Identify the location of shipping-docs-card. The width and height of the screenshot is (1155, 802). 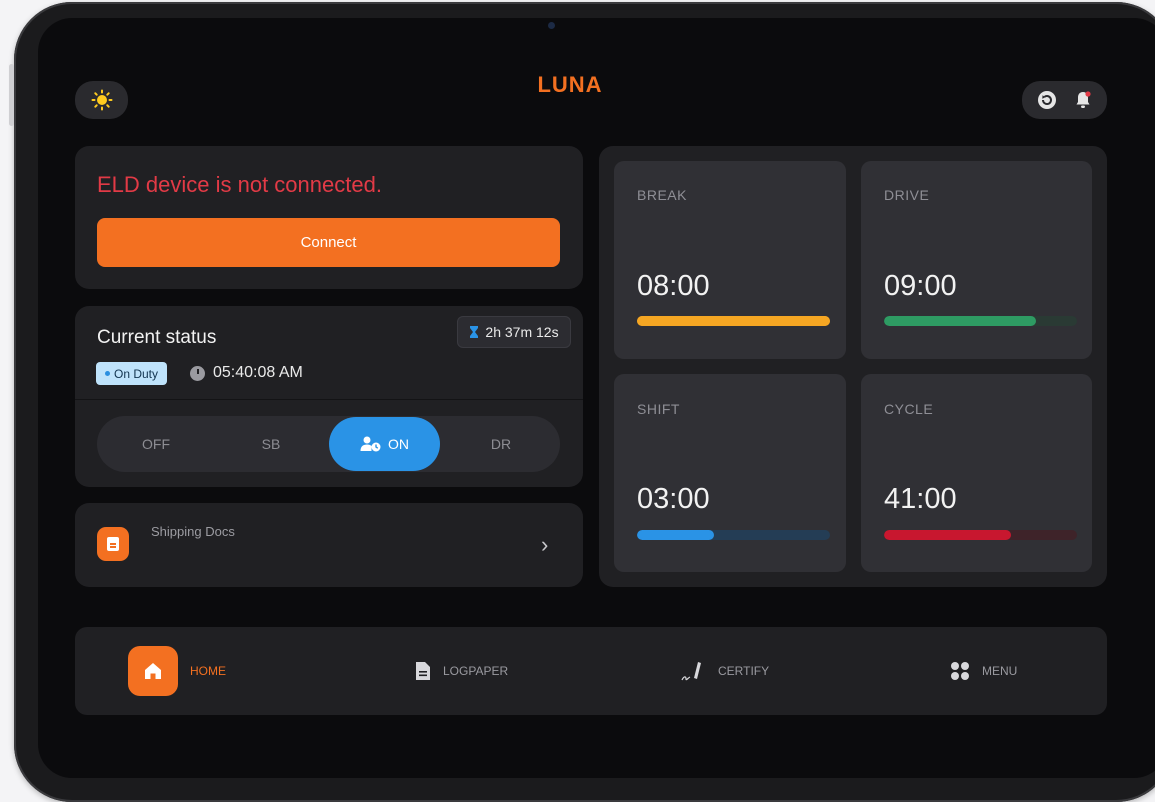
(329, 545).